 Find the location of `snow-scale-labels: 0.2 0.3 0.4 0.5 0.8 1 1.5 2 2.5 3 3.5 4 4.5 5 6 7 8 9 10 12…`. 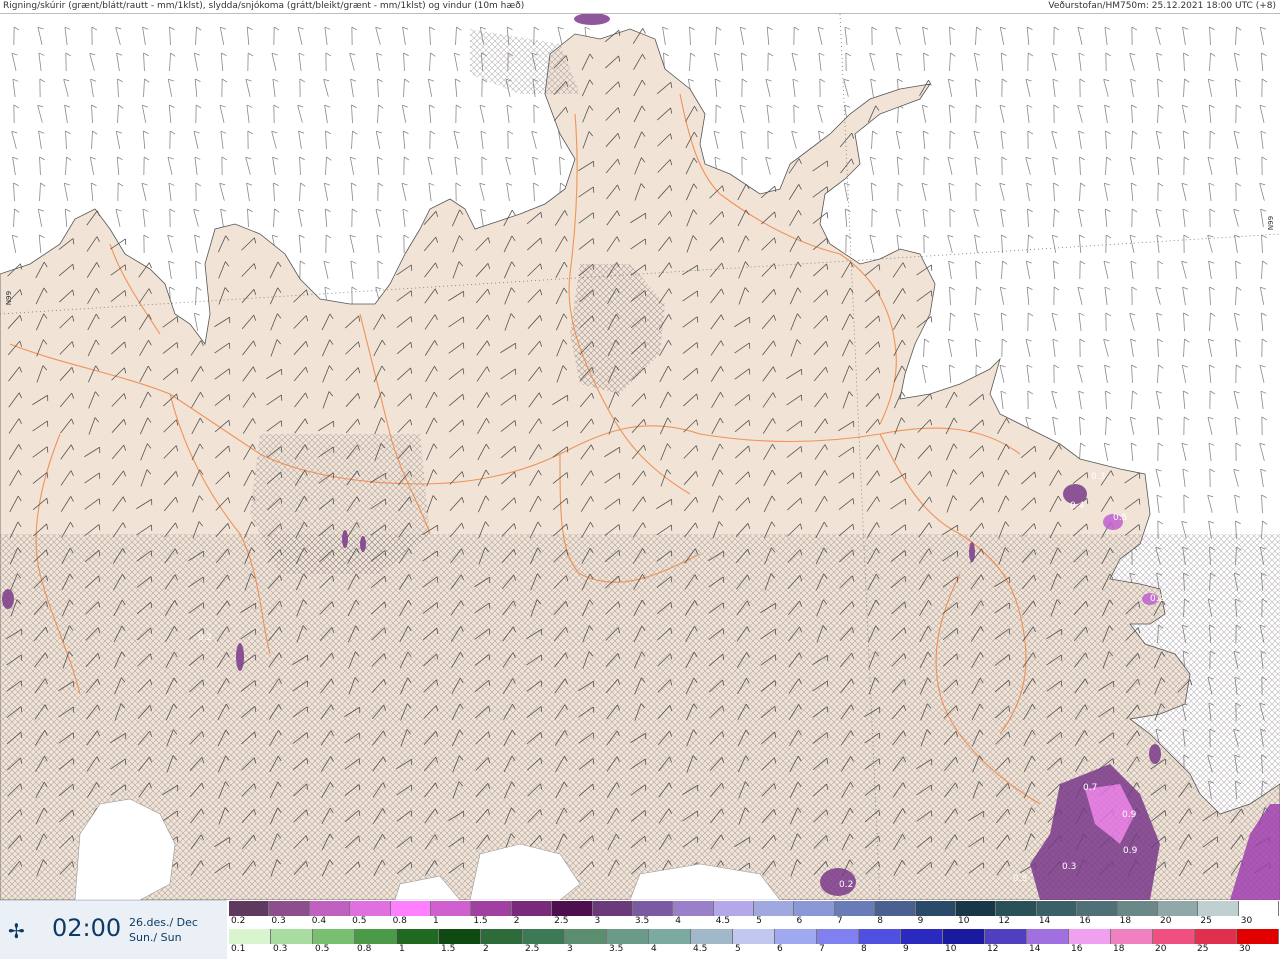

snow-scale-labels: 0.2 0.3 0.4 0.5 0.8 1 1.5 2 2.5 3 3.5 4 4.5 5 6 7 8 9 10 12… is located at coordinates (754, 921).